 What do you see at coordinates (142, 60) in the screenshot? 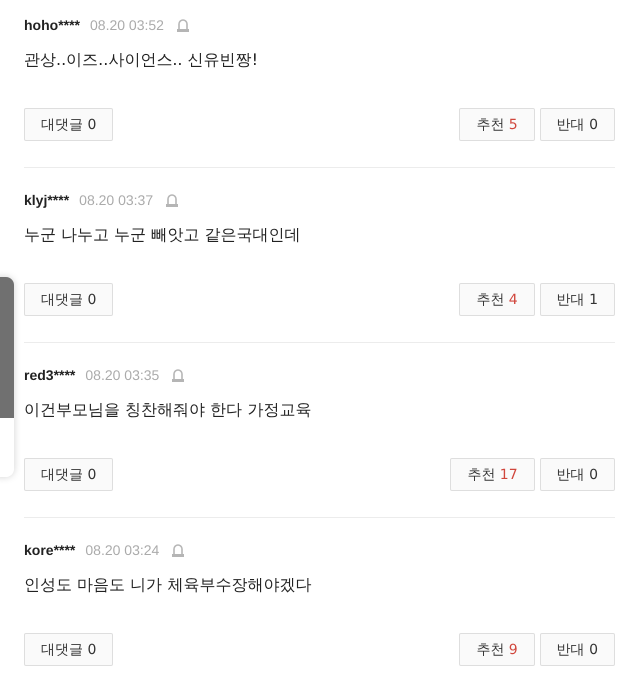
I see `comment-text: 관상..이즈..사이언스.. 신유빈짱!` at bounding box center [142, 60].